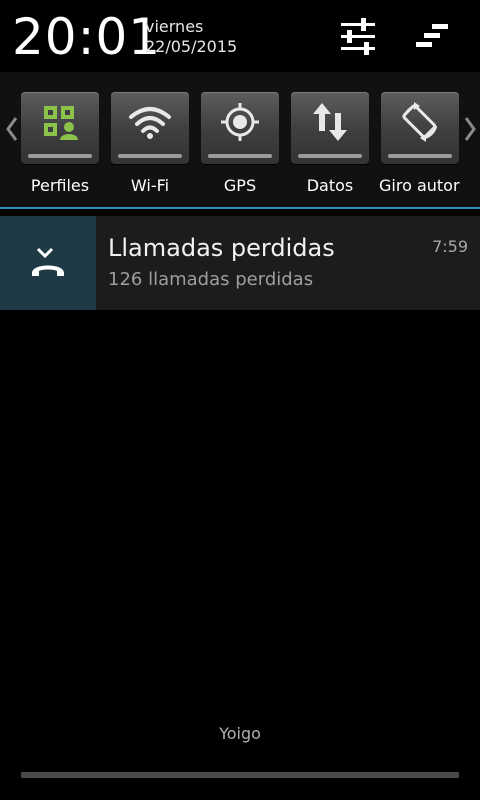 This screenshot has height=800, width=480. I want to click on date-label: 22/05/2015, so click(191, 47).